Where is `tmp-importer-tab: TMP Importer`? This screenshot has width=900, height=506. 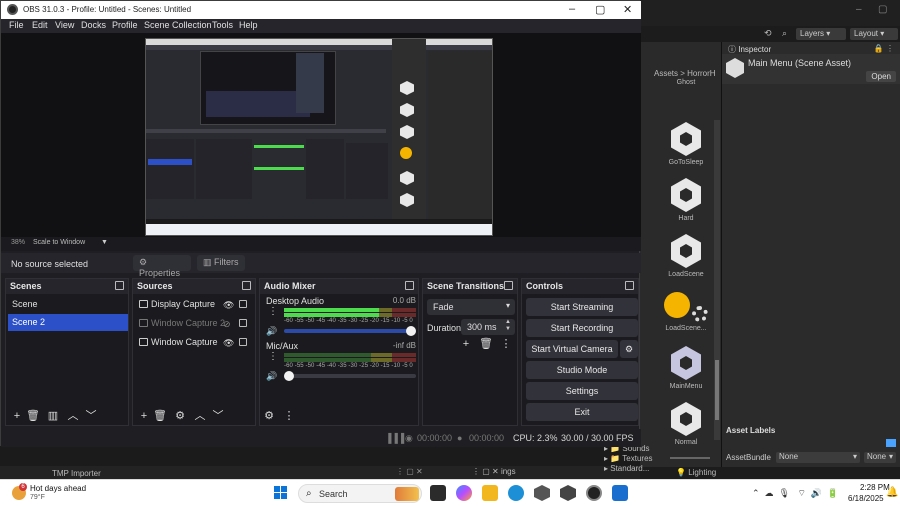
tmp-importer-tab: TMP Importer is located at coordinates (76, 473).